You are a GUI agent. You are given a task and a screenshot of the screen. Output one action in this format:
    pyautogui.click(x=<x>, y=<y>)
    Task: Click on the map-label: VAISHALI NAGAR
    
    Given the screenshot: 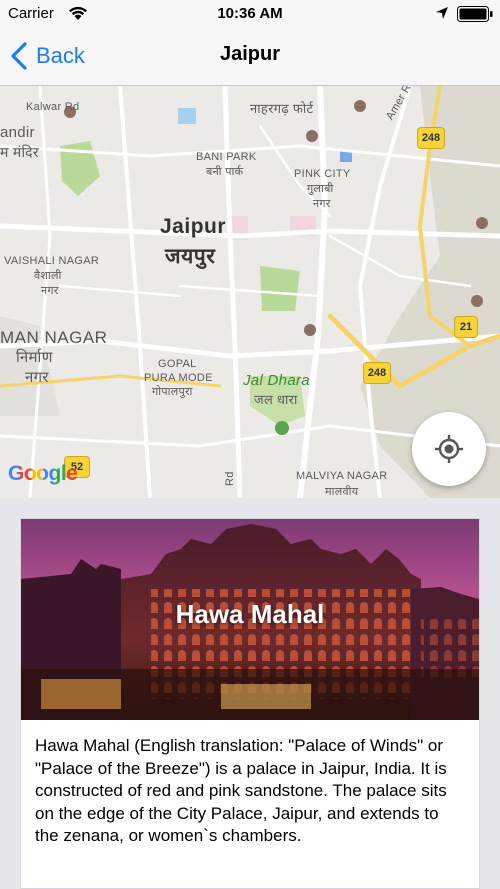 What is the action you would take?
    pyautogui.click(x=52, y=261)
    